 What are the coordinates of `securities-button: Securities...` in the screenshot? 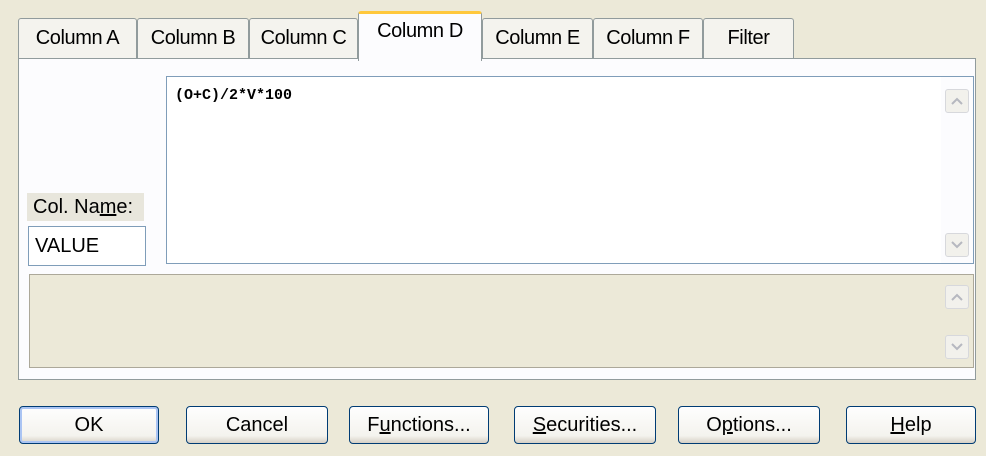 It's located at (585, 425).